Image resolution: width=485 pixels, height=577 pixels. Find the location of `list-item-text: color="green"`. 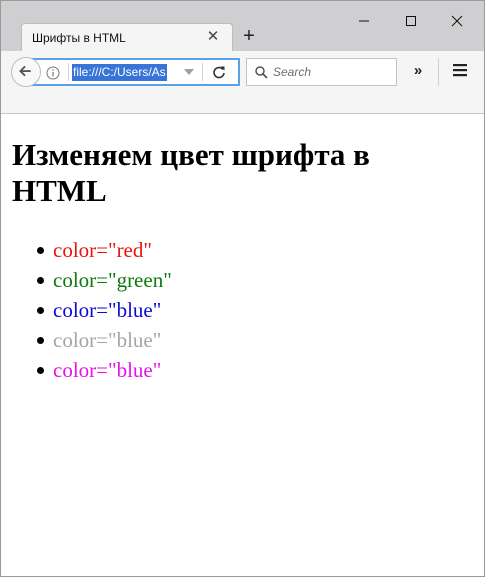

list-item-text: color="green" is located at coordinates (112, 280).